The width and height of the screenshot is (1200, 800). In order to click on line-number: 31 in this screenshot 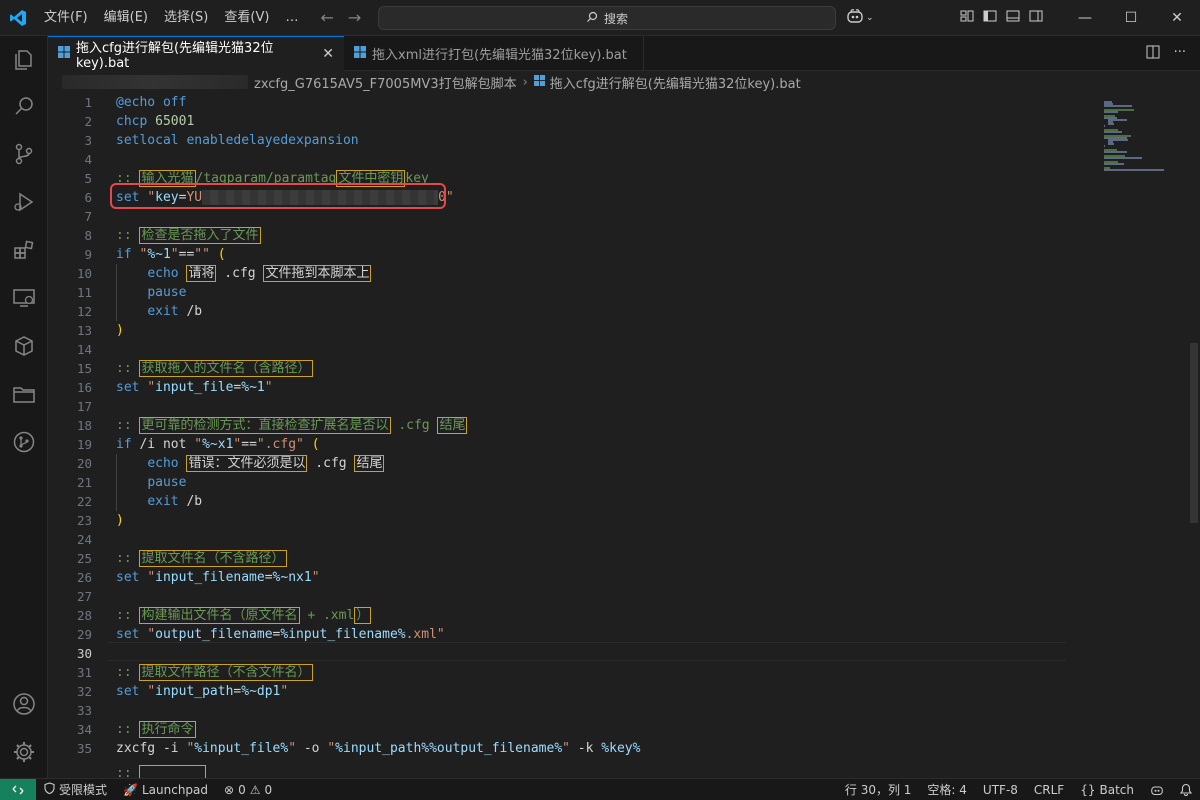, I will do `click(84, 672)`.